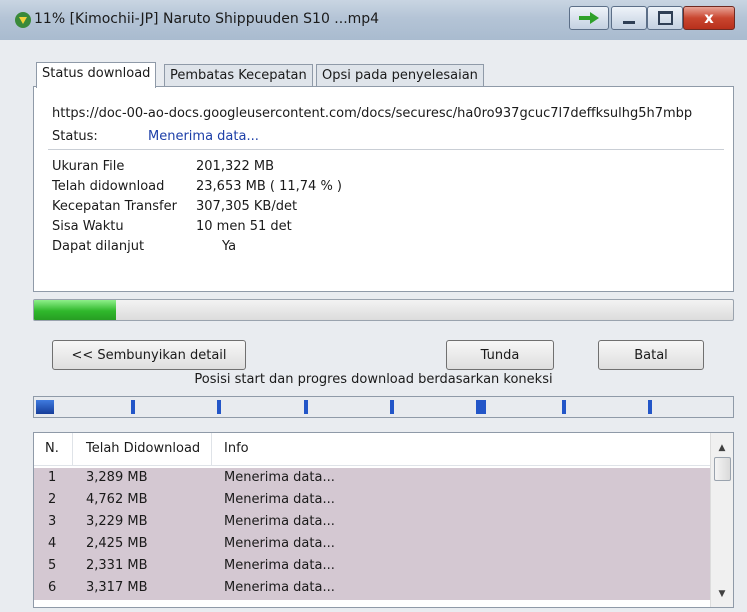  I want to click on row-number: 1, so click(52, 477).